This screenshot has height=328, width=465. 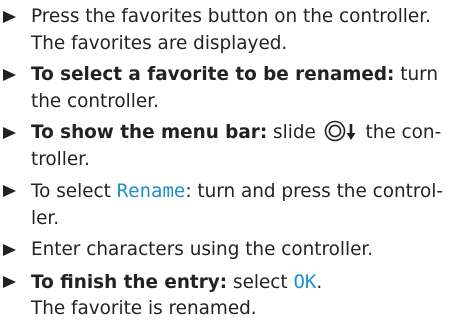 What do you see at coordinates (291, 132) in the screenshot?
I see `step-text: slide` at bounding box center [291, 132].